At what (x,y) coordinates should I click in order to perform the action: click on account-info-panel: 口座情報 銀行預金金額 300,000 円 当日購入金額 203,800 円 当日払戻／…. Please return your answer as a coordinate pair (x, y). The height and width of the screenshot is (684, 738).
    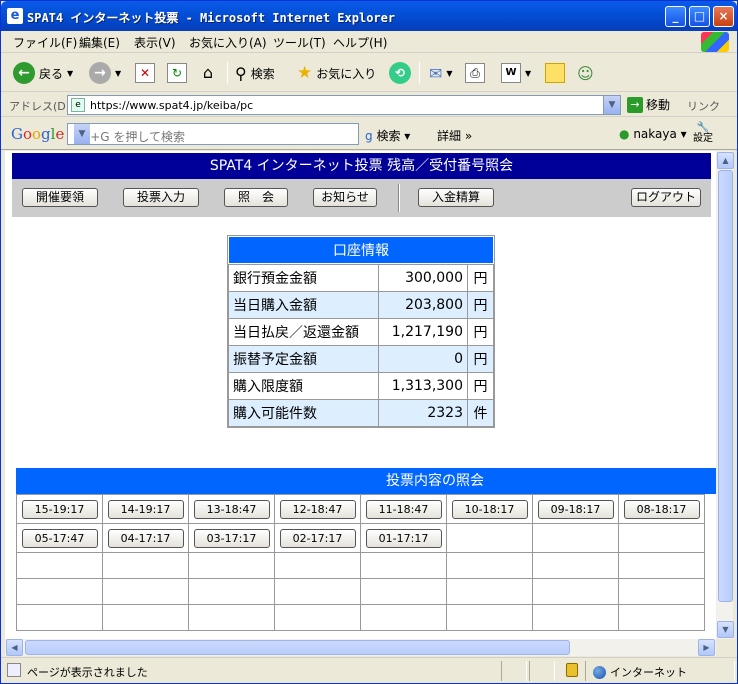
    Looking at the image, I should click on (361, 331).